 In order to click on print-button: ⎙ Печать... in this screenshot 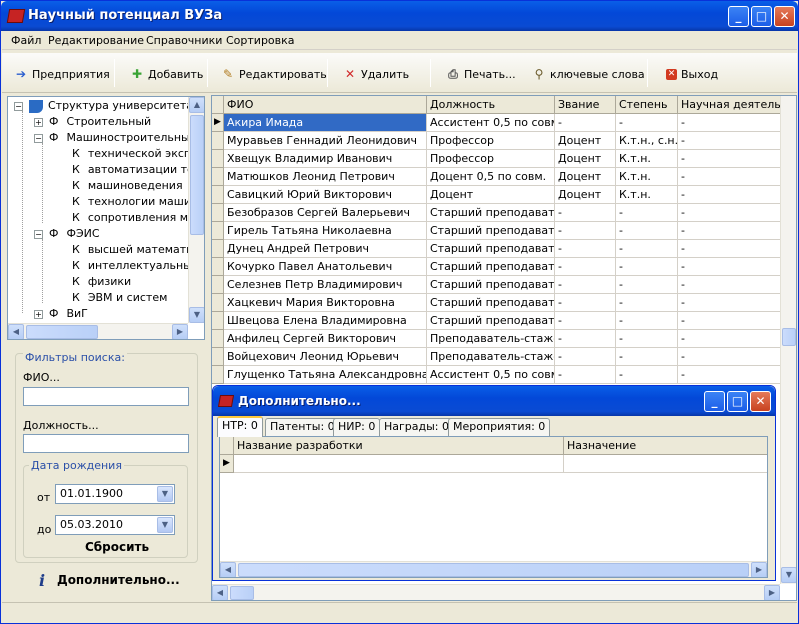, I will do `click(480, 74)`.